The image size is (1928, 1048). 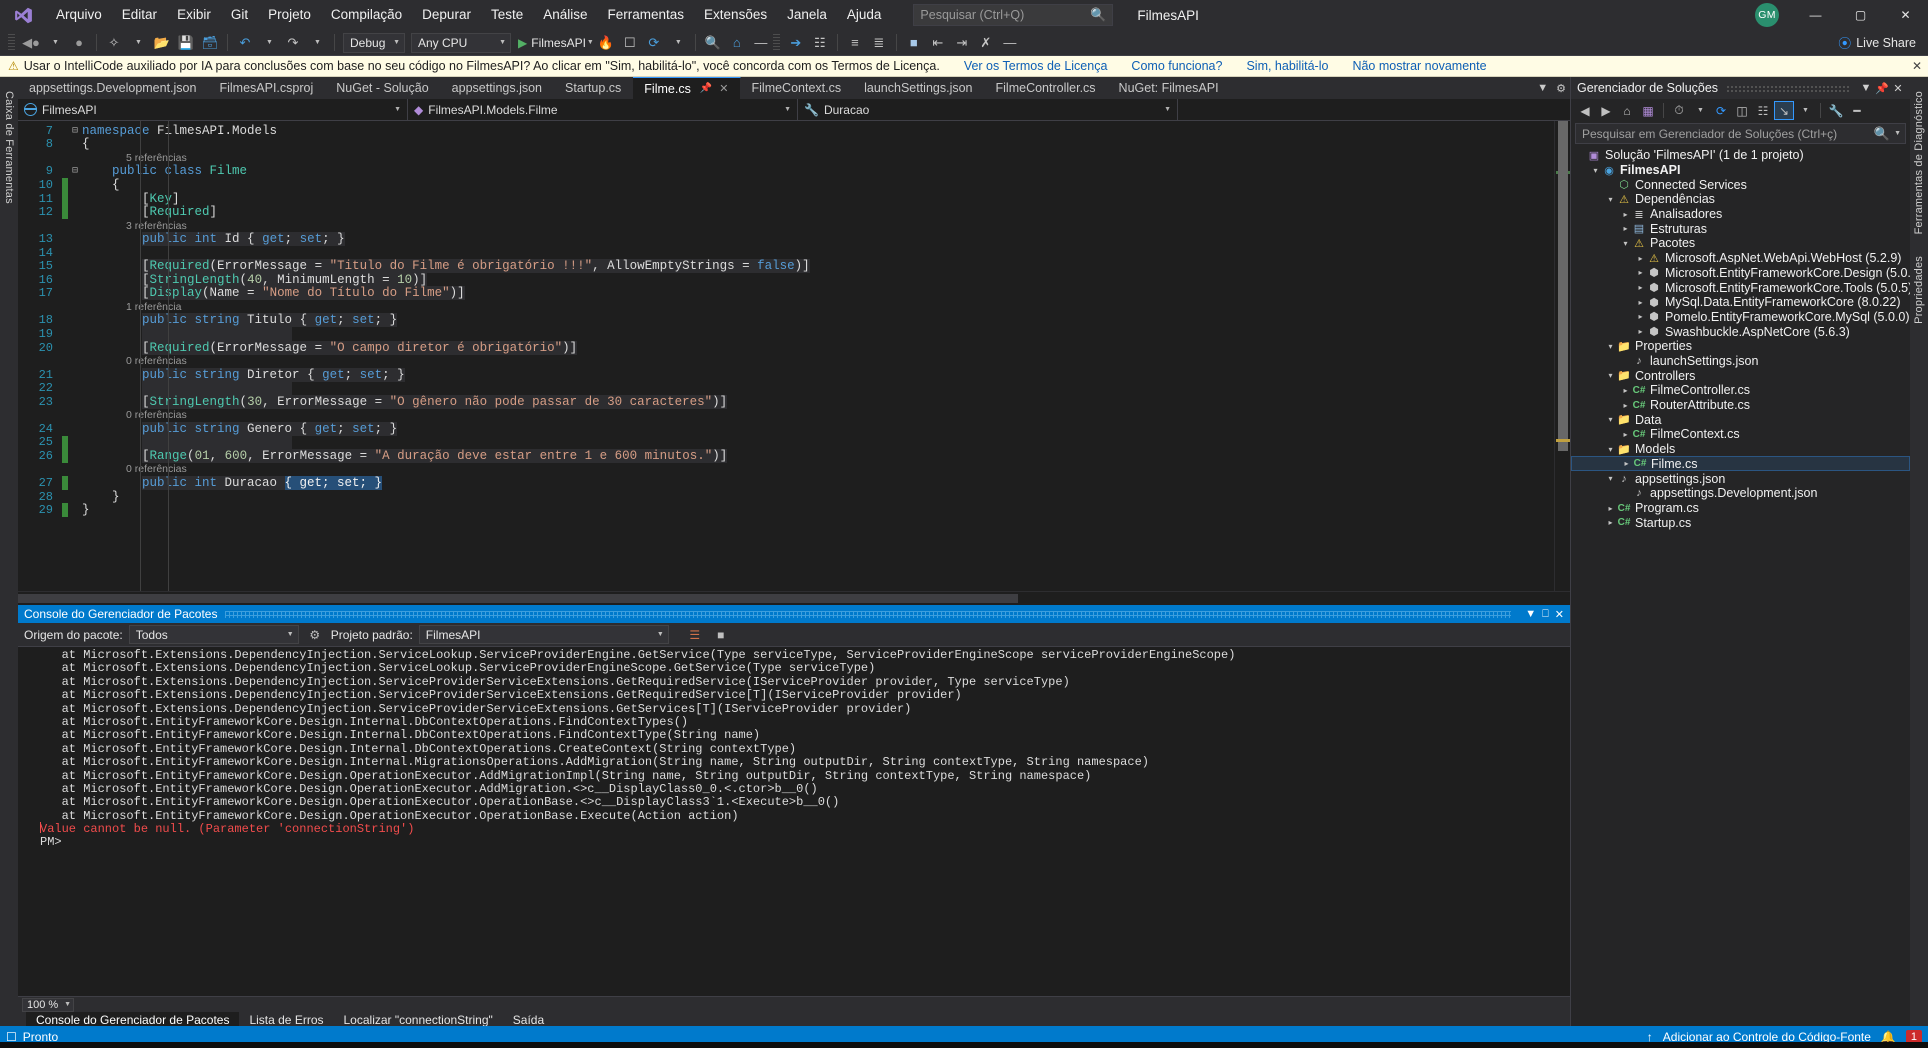 What do you see at coordinates (1740, 464) in the screenshot?
I see `tree-file-item: C# Filme.cs` at bounding box center [1740, 464].